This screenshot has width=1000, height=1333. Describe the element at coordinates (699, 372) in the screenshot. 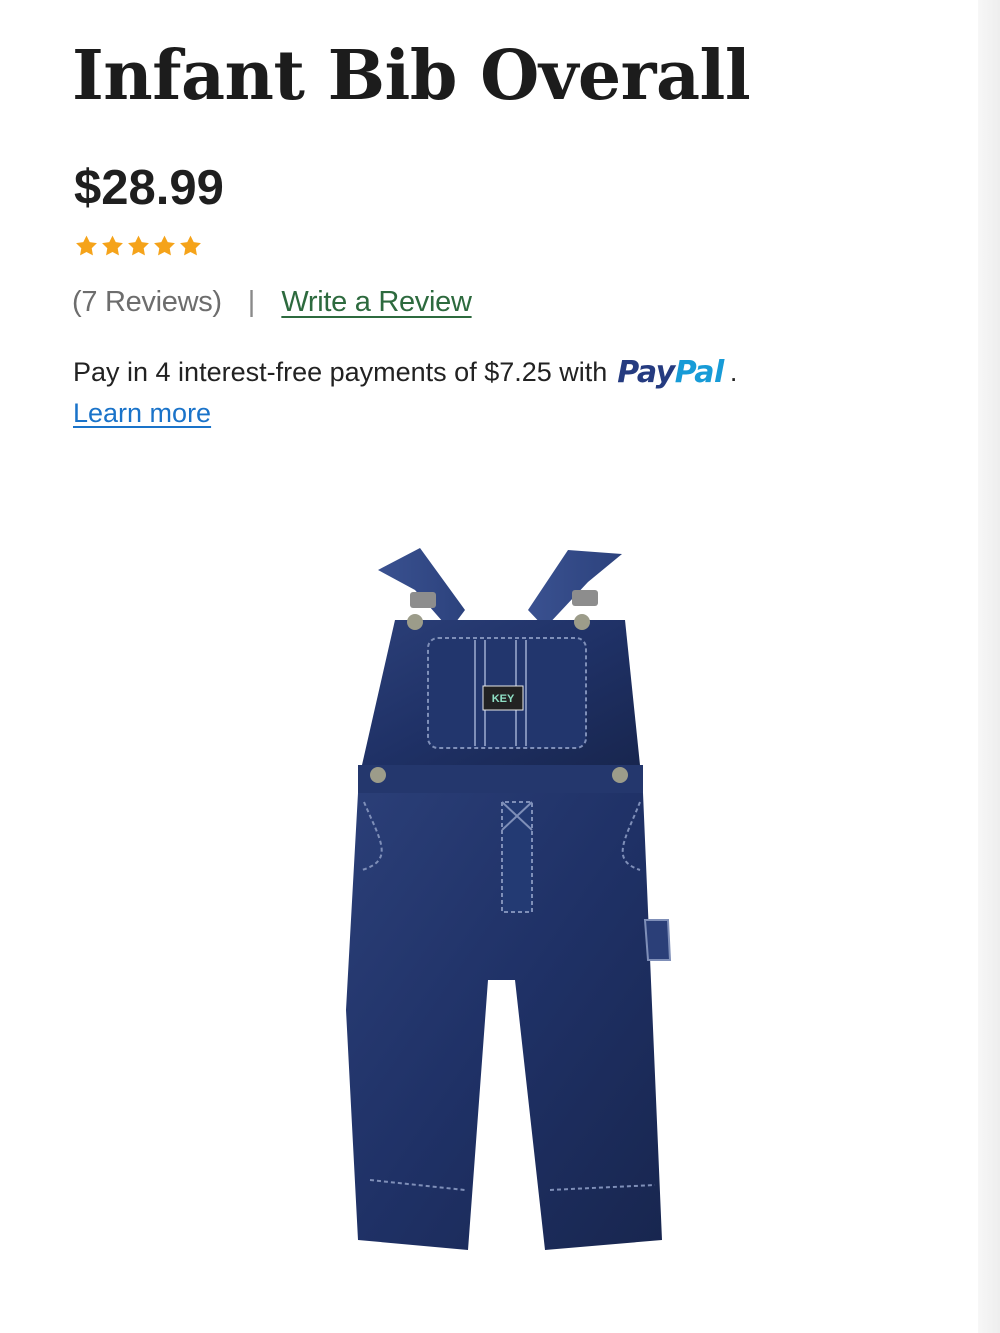

I see `paypal-logo-pal: Pal` at that location.